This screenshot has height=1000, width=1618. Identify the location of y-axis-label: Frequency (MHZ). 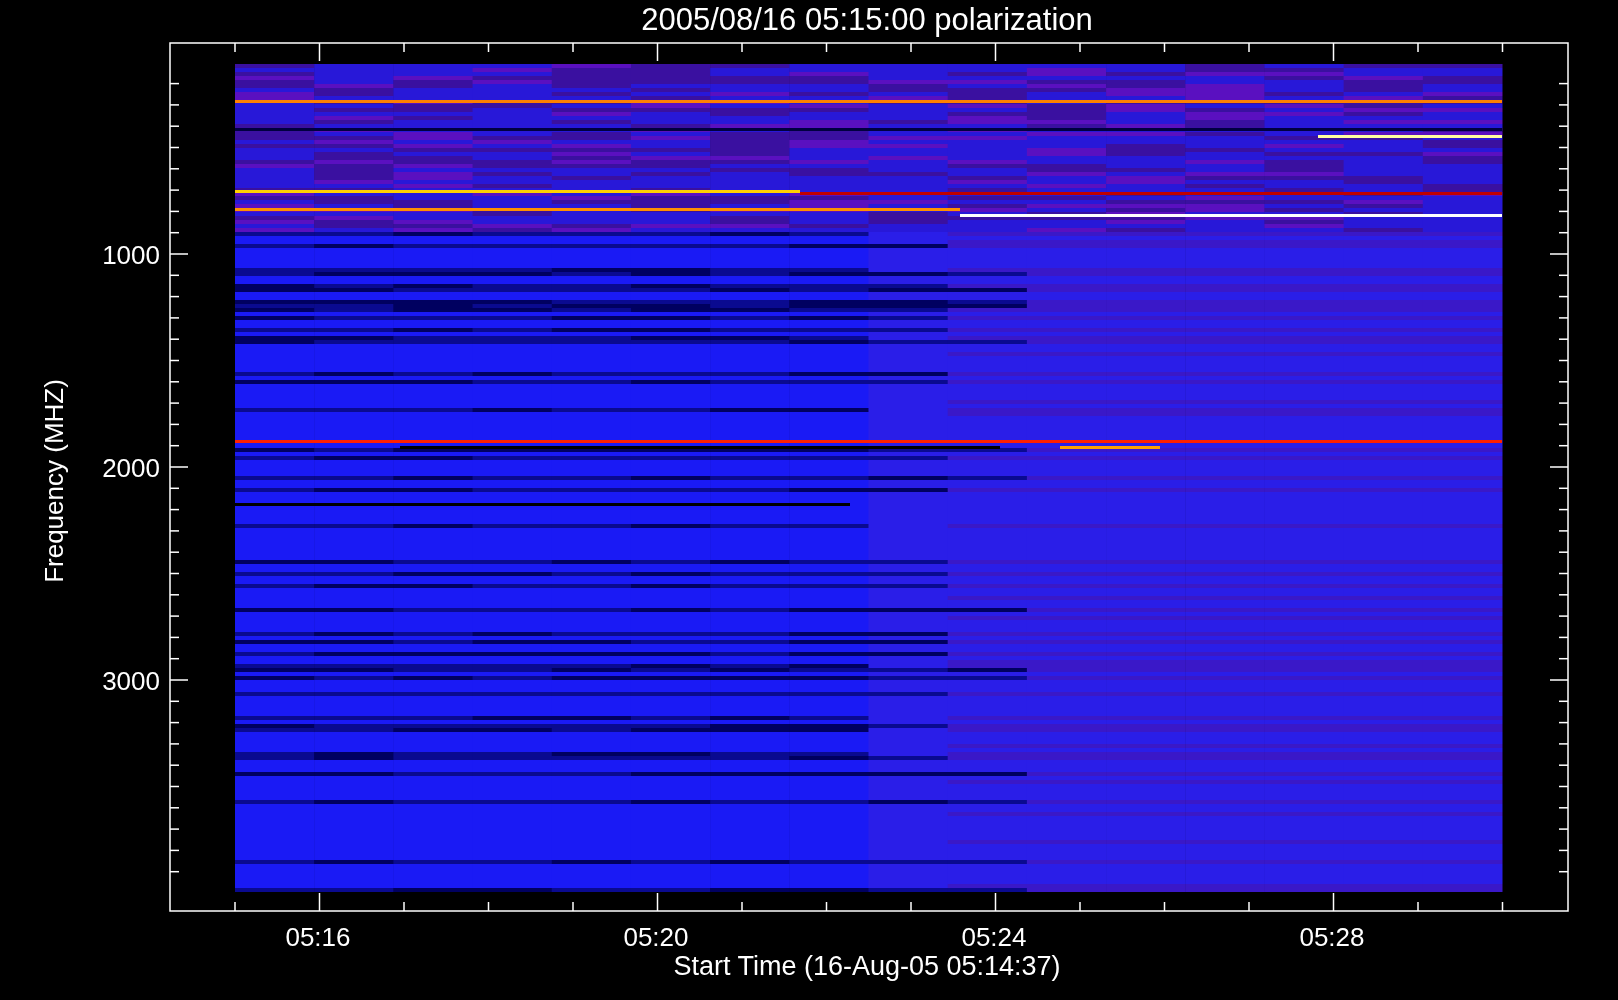
(54, 481).